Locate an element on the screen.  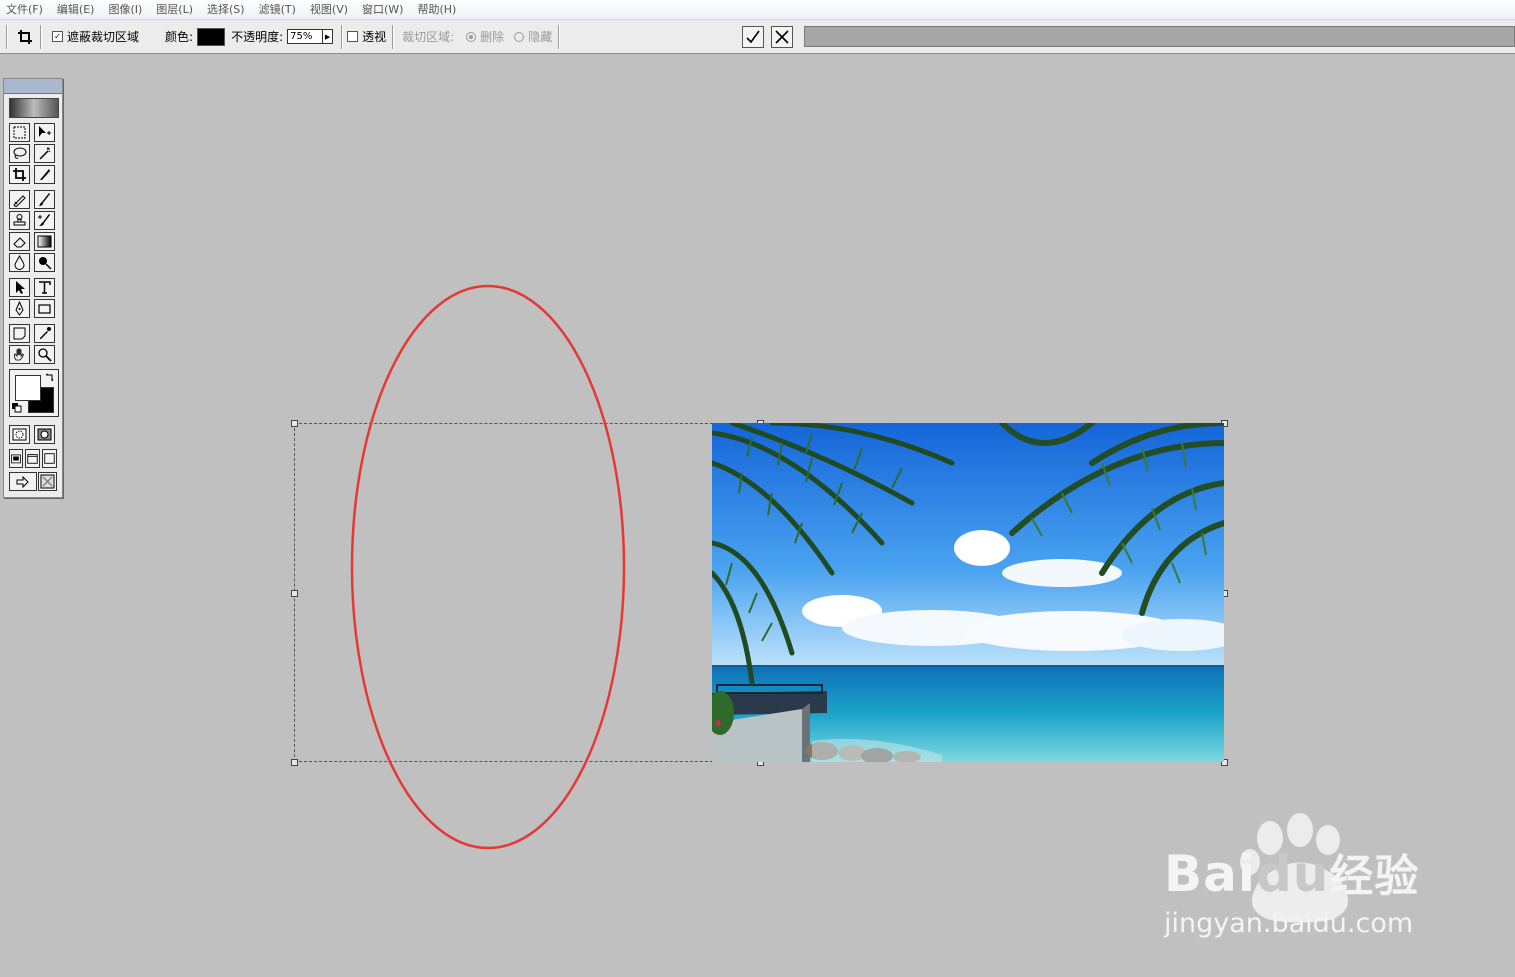
window-icon is located at coordinates (16, 459).